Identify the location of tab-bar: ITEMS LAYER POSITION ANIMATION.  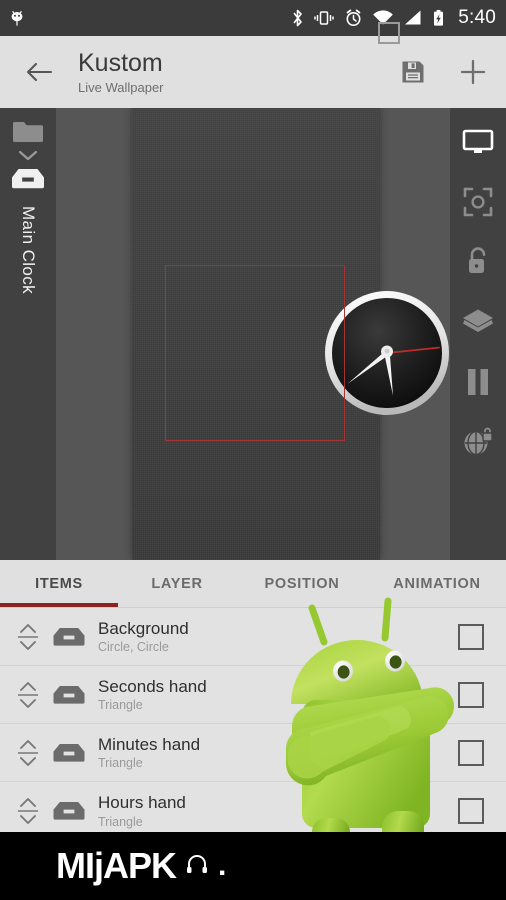
(253, 584).